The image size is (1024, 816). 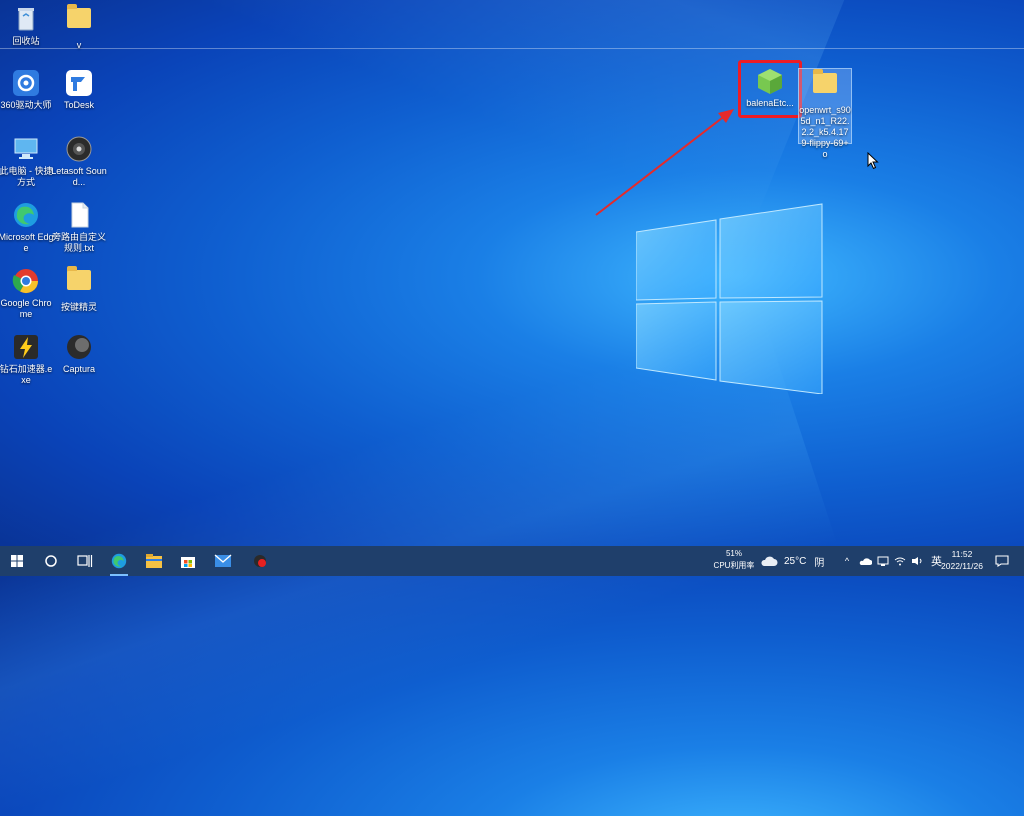 I want to click on network-icon, so click(x=883, y=561).